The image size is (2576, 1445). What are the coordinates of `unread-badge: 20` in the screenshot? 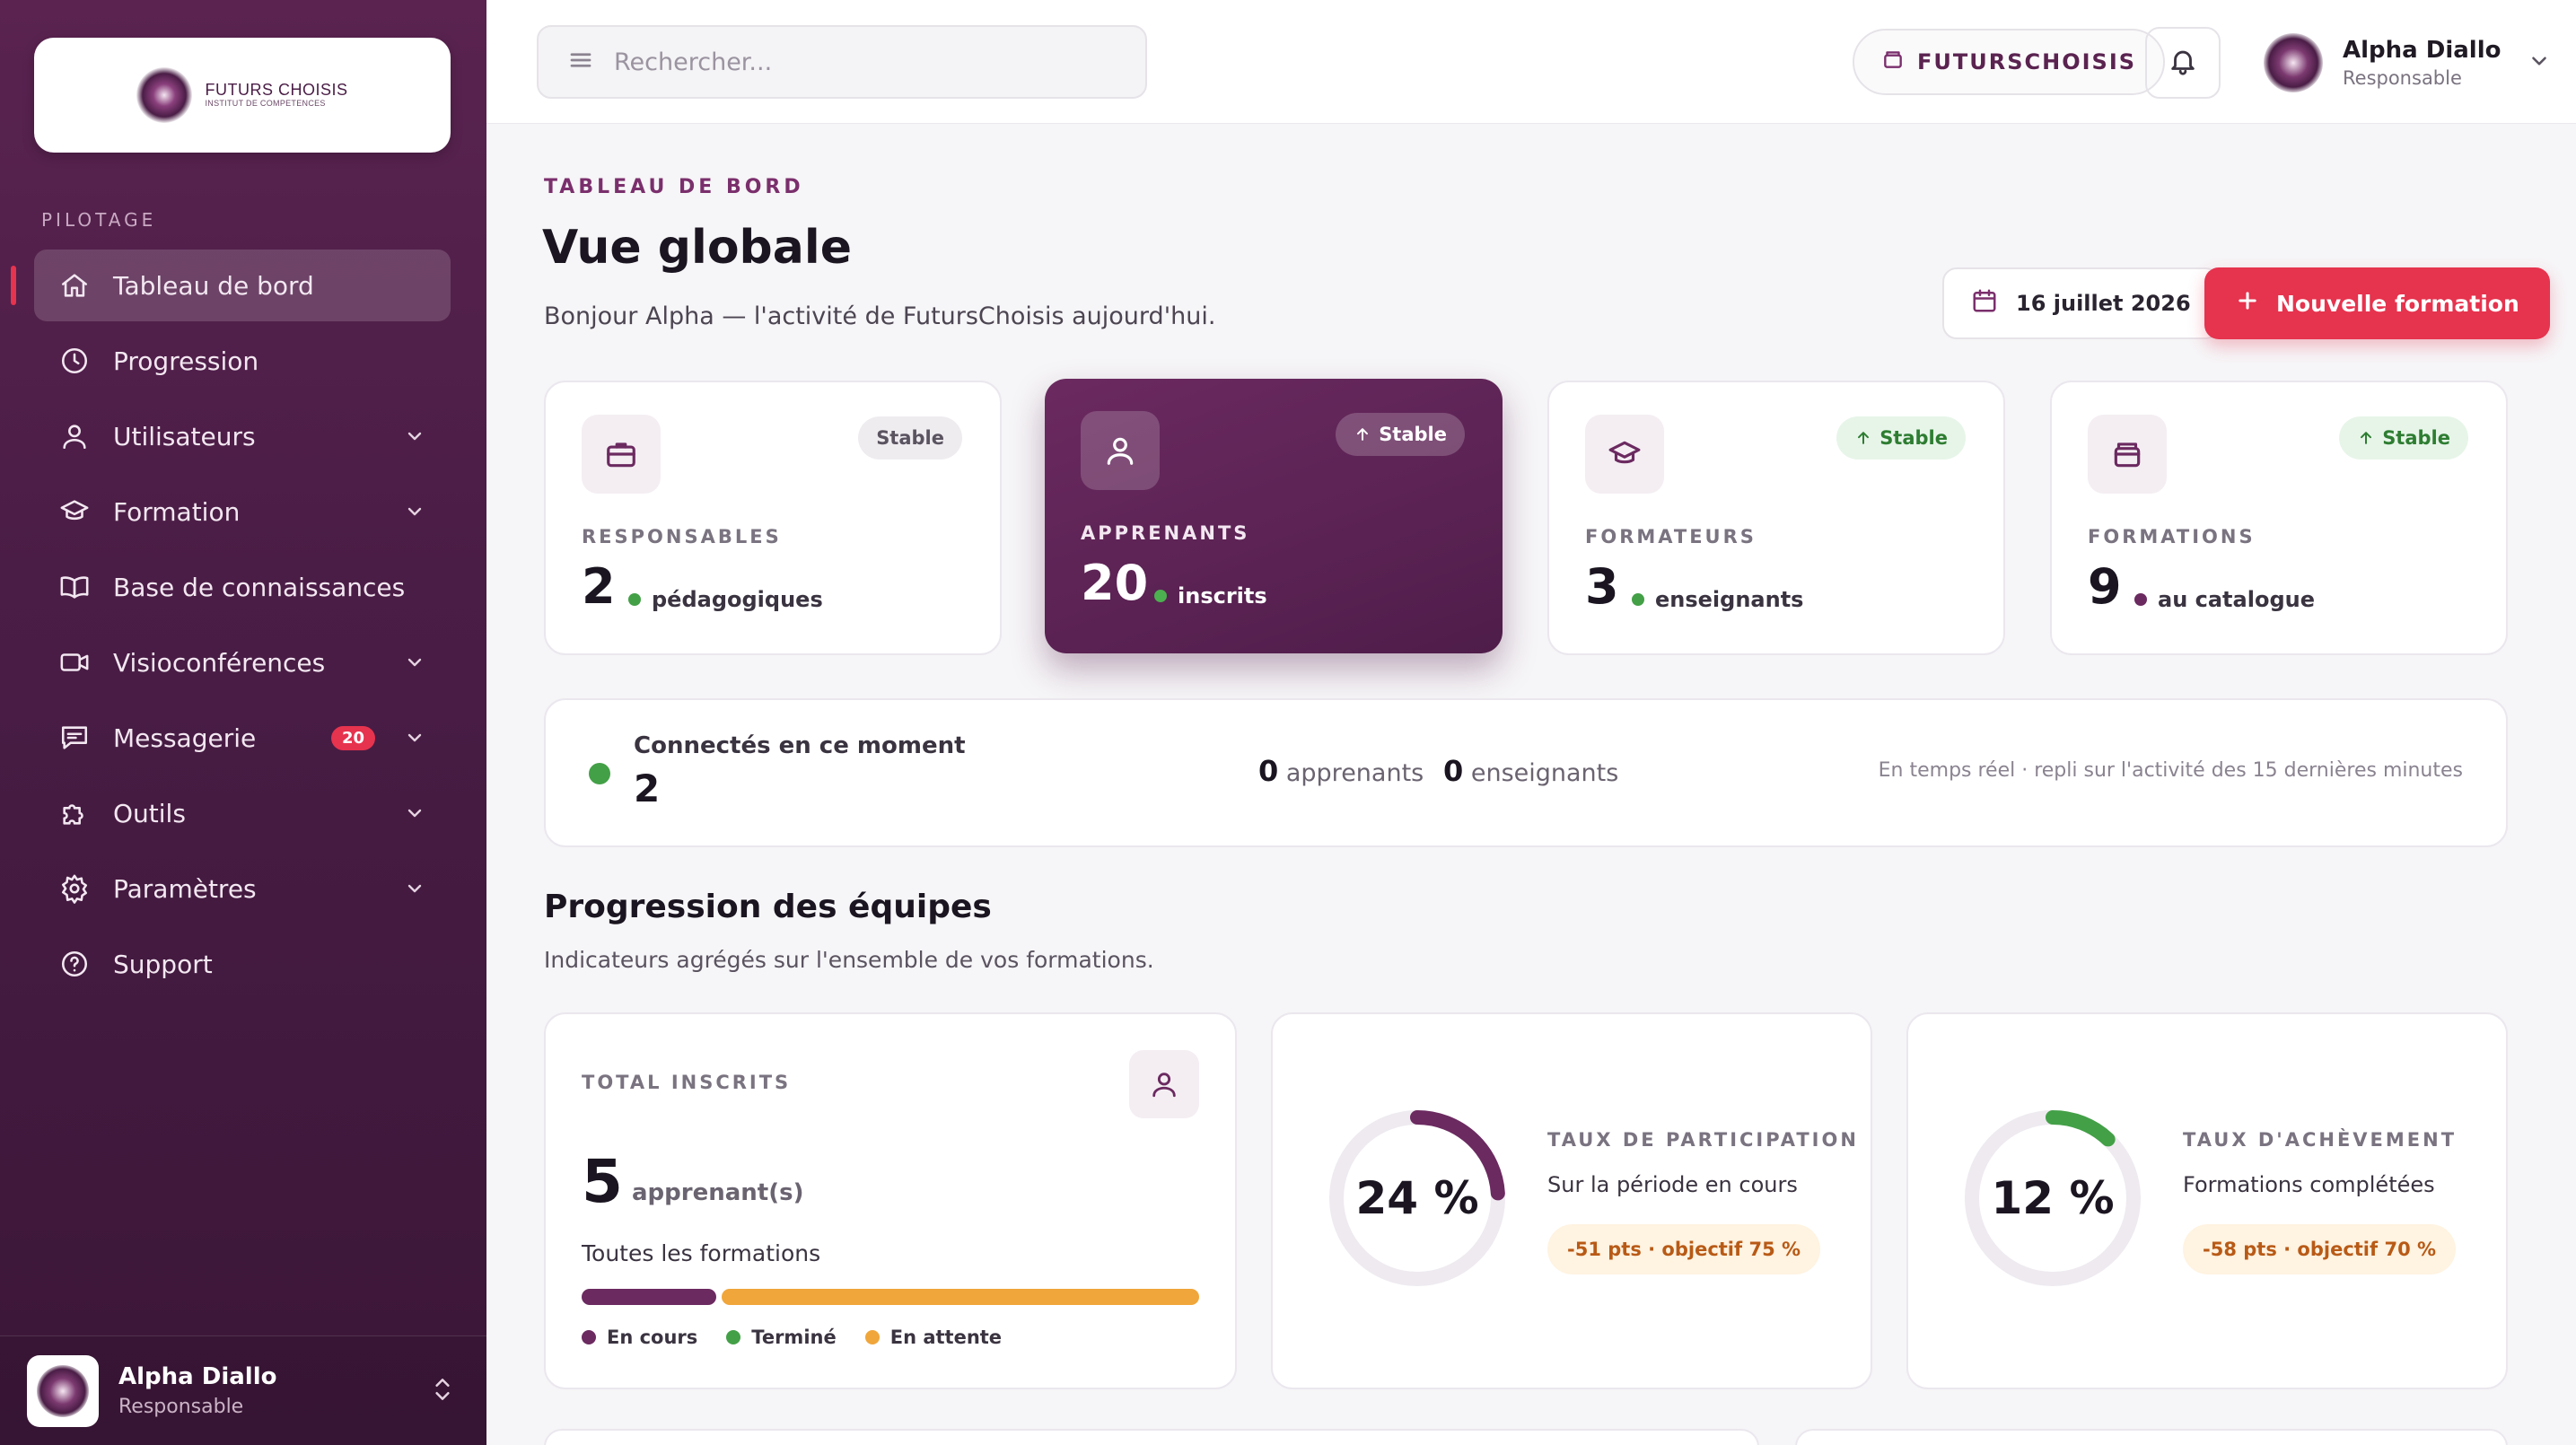 It's located at (352, 737).